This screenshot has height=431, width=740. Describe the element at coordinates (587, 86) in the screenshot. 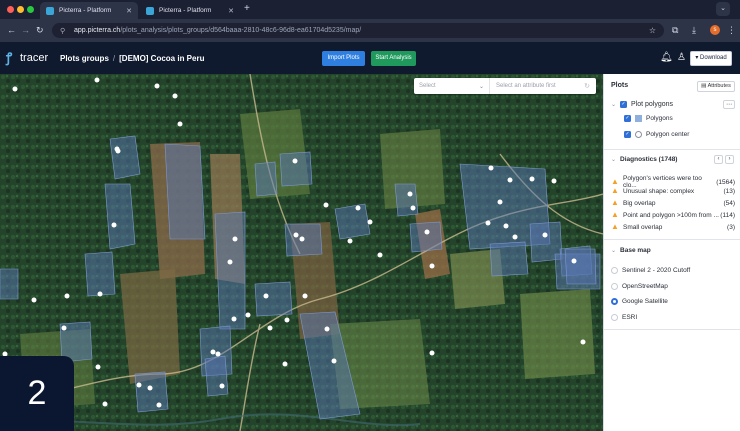

I see `refresh-icon: ↻` at that location.